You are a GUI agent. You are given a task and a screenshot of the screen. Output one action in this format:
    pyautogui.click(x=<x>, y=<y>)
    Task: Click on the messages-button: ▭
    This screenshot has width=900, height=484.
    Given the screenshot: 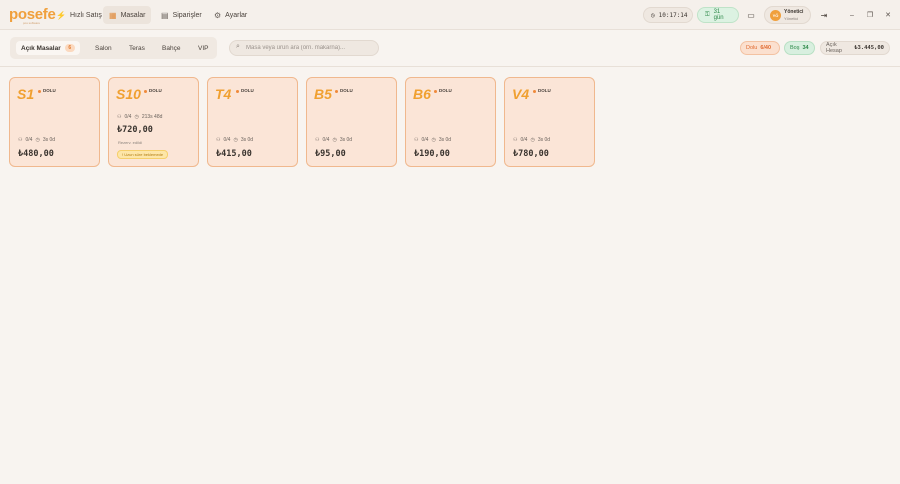 What is the action you would take?
    pyautogui.click(x=751, y=15)
    